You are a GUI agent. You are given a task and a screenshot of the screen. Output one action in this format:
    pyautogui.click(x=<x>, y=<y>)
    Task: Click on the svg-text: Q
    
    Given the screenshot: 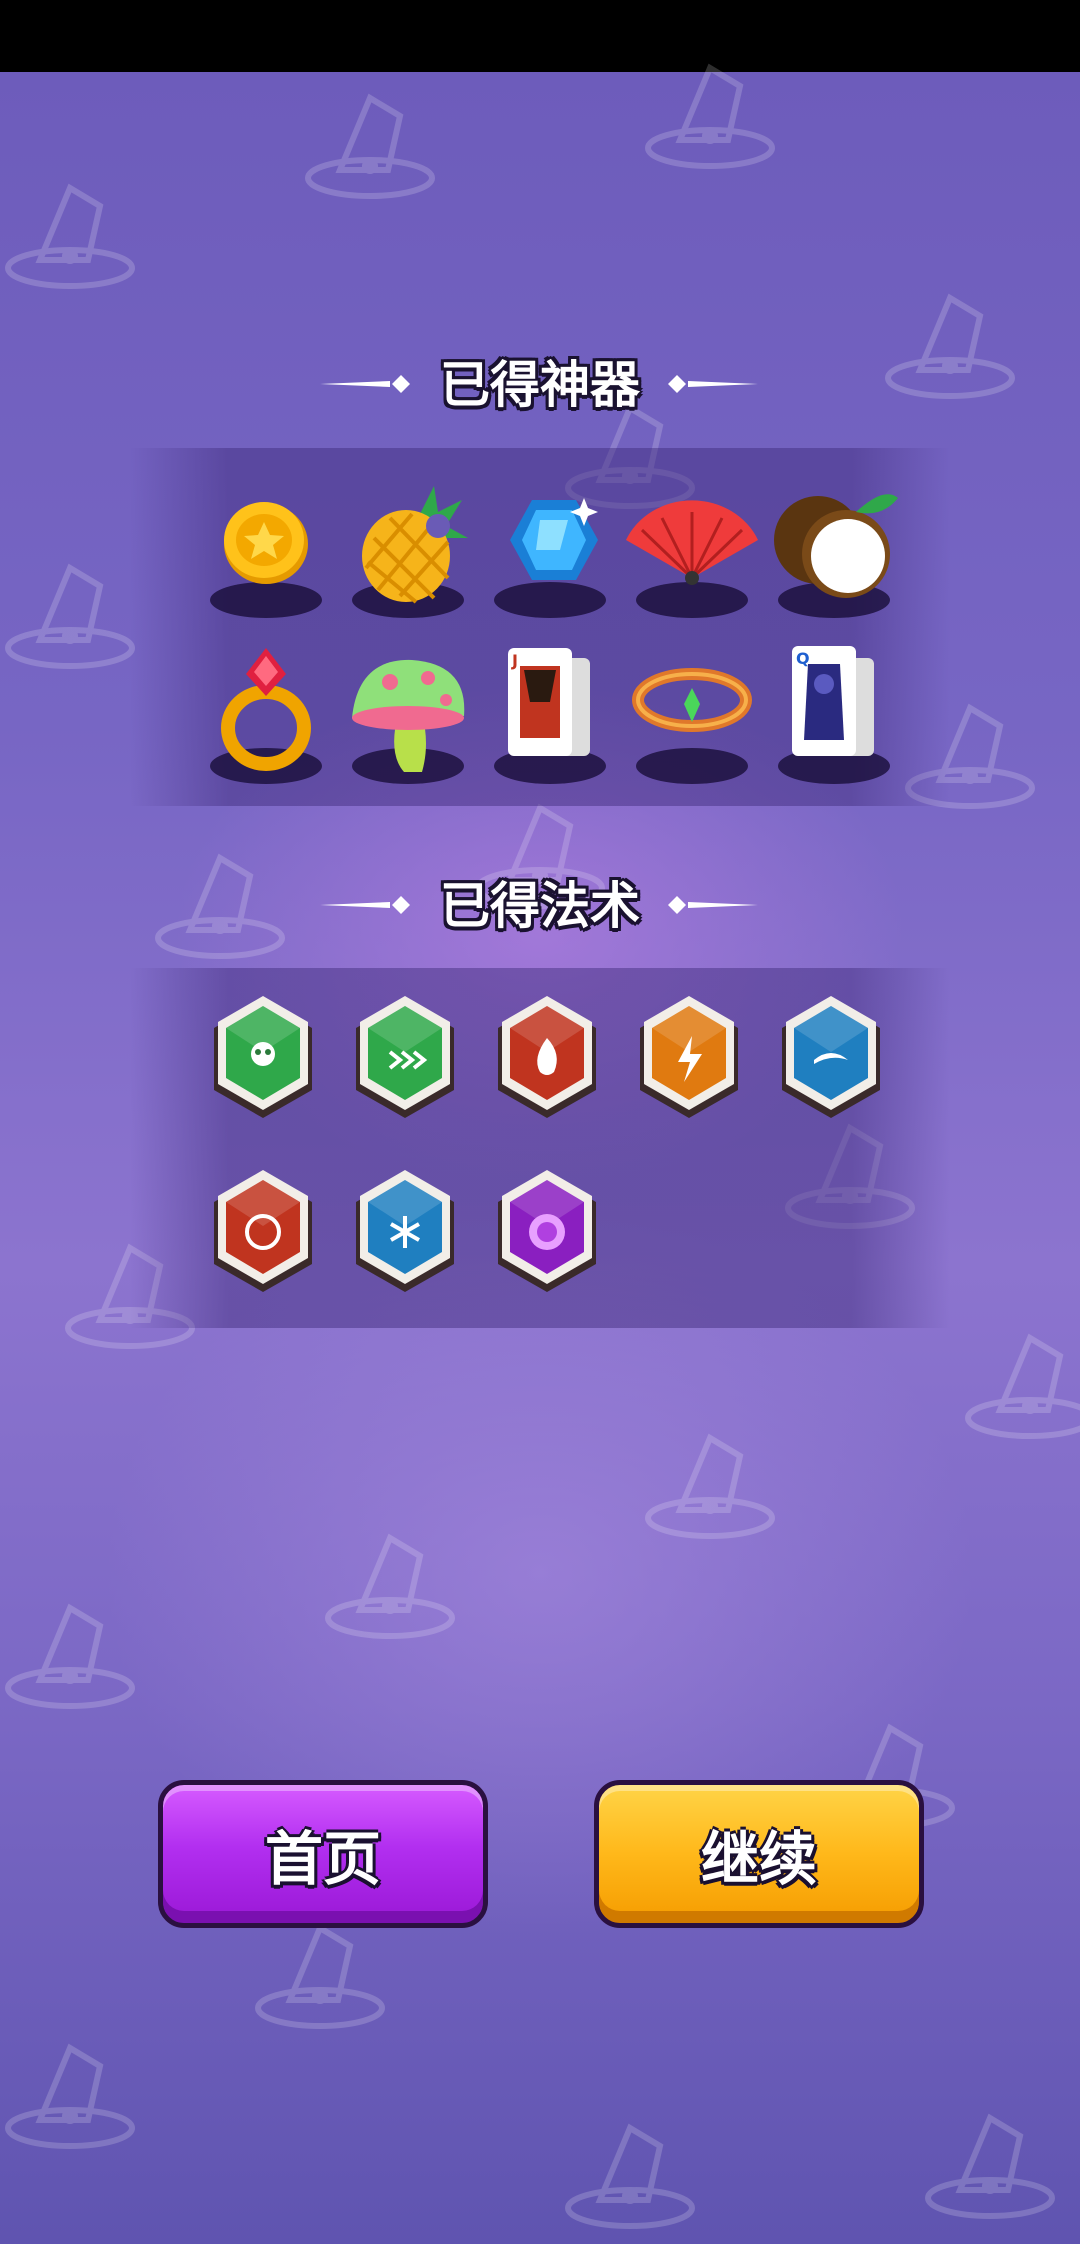 What is the action you would take?
    pyautogui.click(x=803, y=658)
    